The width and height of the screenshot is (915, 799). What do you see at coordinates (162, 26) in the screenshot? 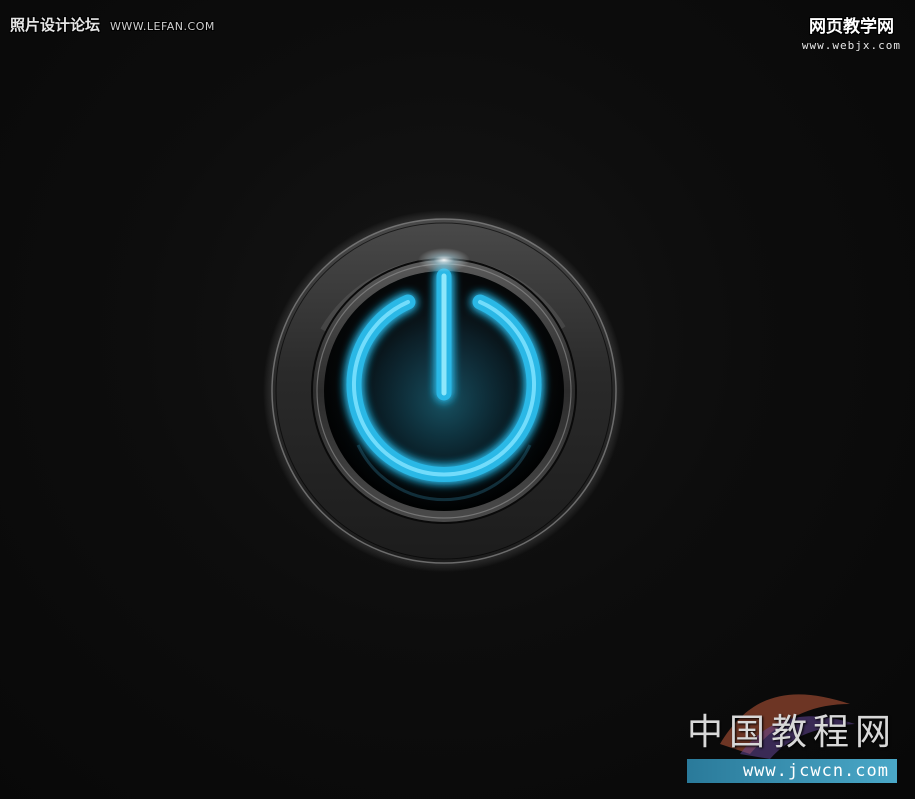
I see `watermark-site-url: WWW.LEFAN.COM` at bounding box center [162, 26].